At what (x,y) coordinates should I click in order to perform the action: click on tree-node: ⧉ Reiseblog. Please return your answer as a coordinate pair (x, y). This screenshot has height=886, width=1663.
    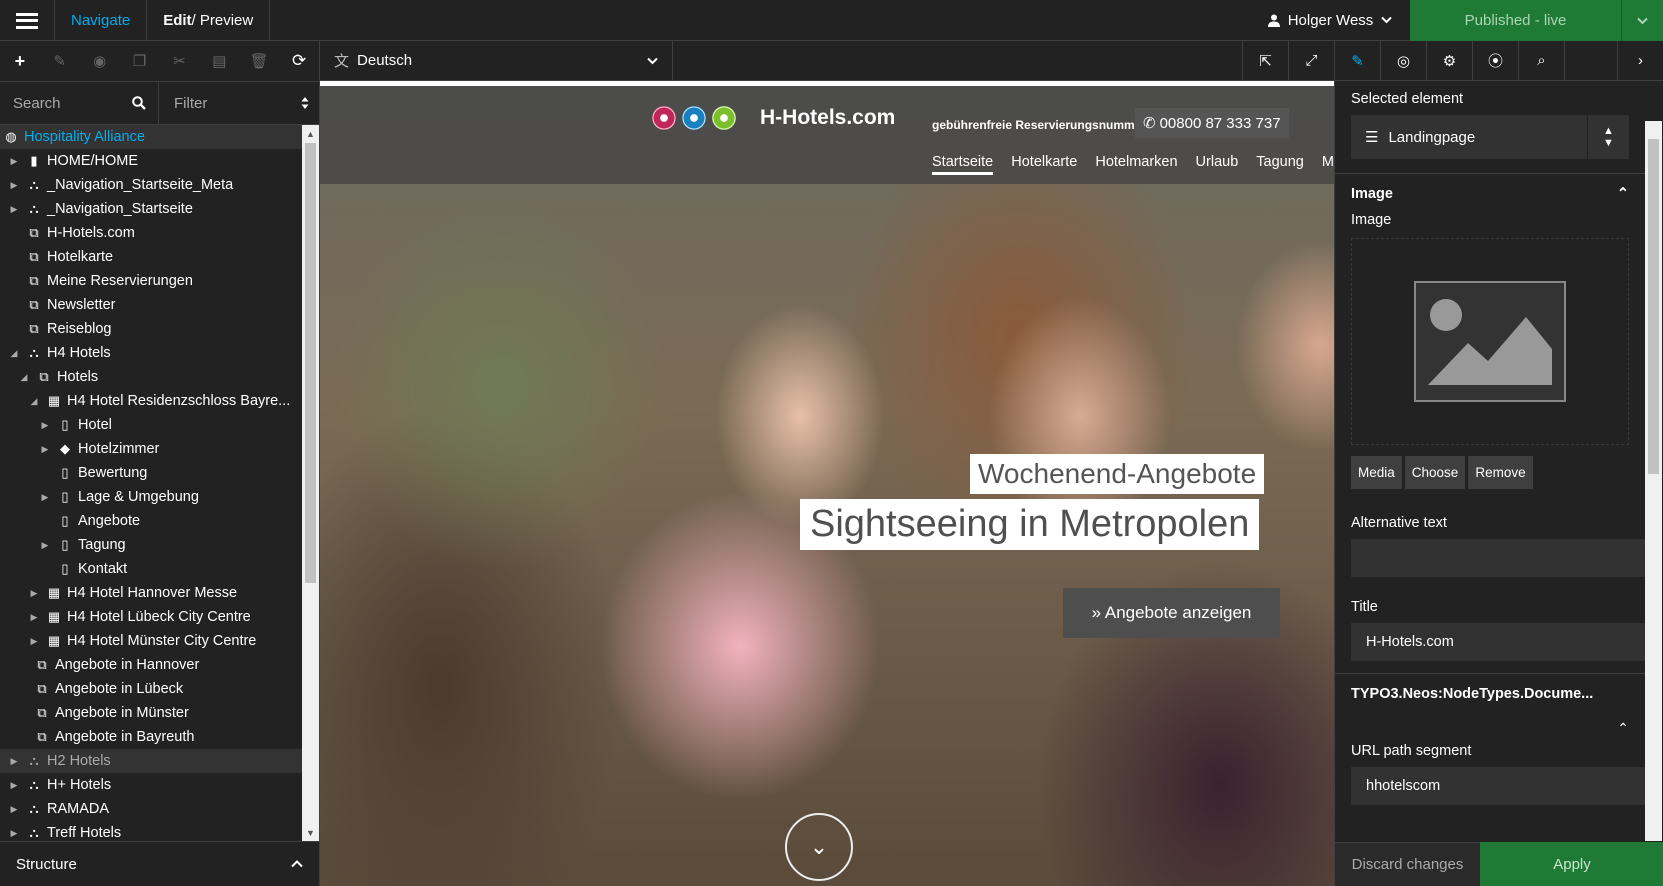
    Looking at the image, I should click on (151, 329).